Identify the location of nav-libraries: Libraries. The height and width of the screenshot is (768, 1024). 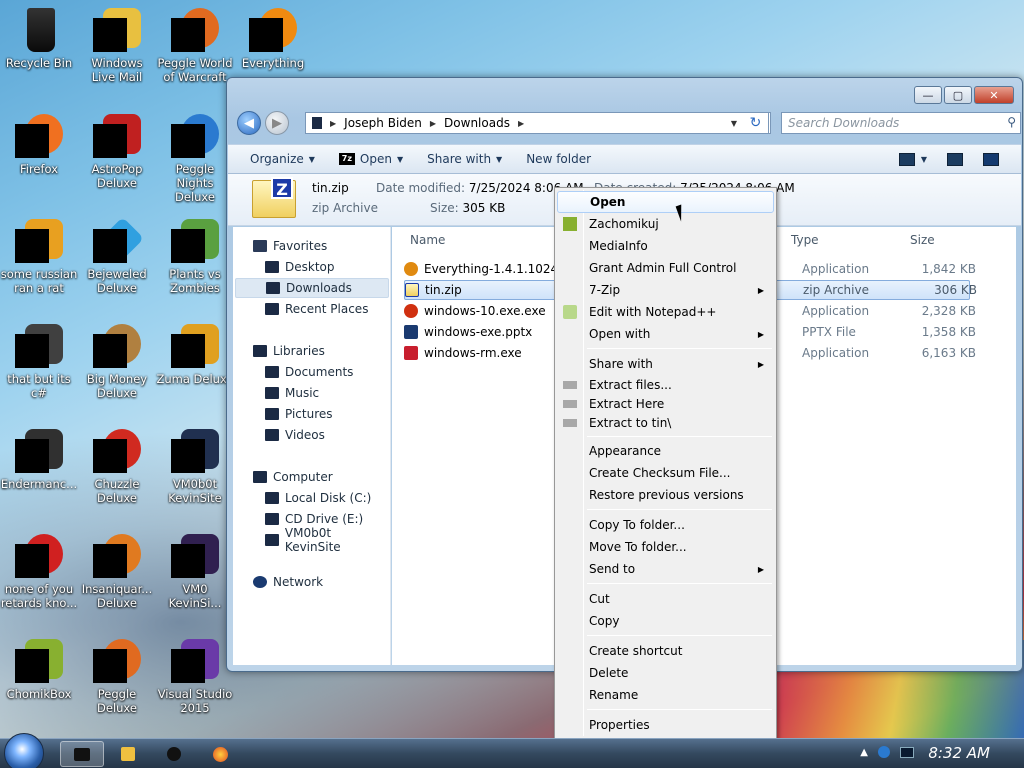
(289, 351).